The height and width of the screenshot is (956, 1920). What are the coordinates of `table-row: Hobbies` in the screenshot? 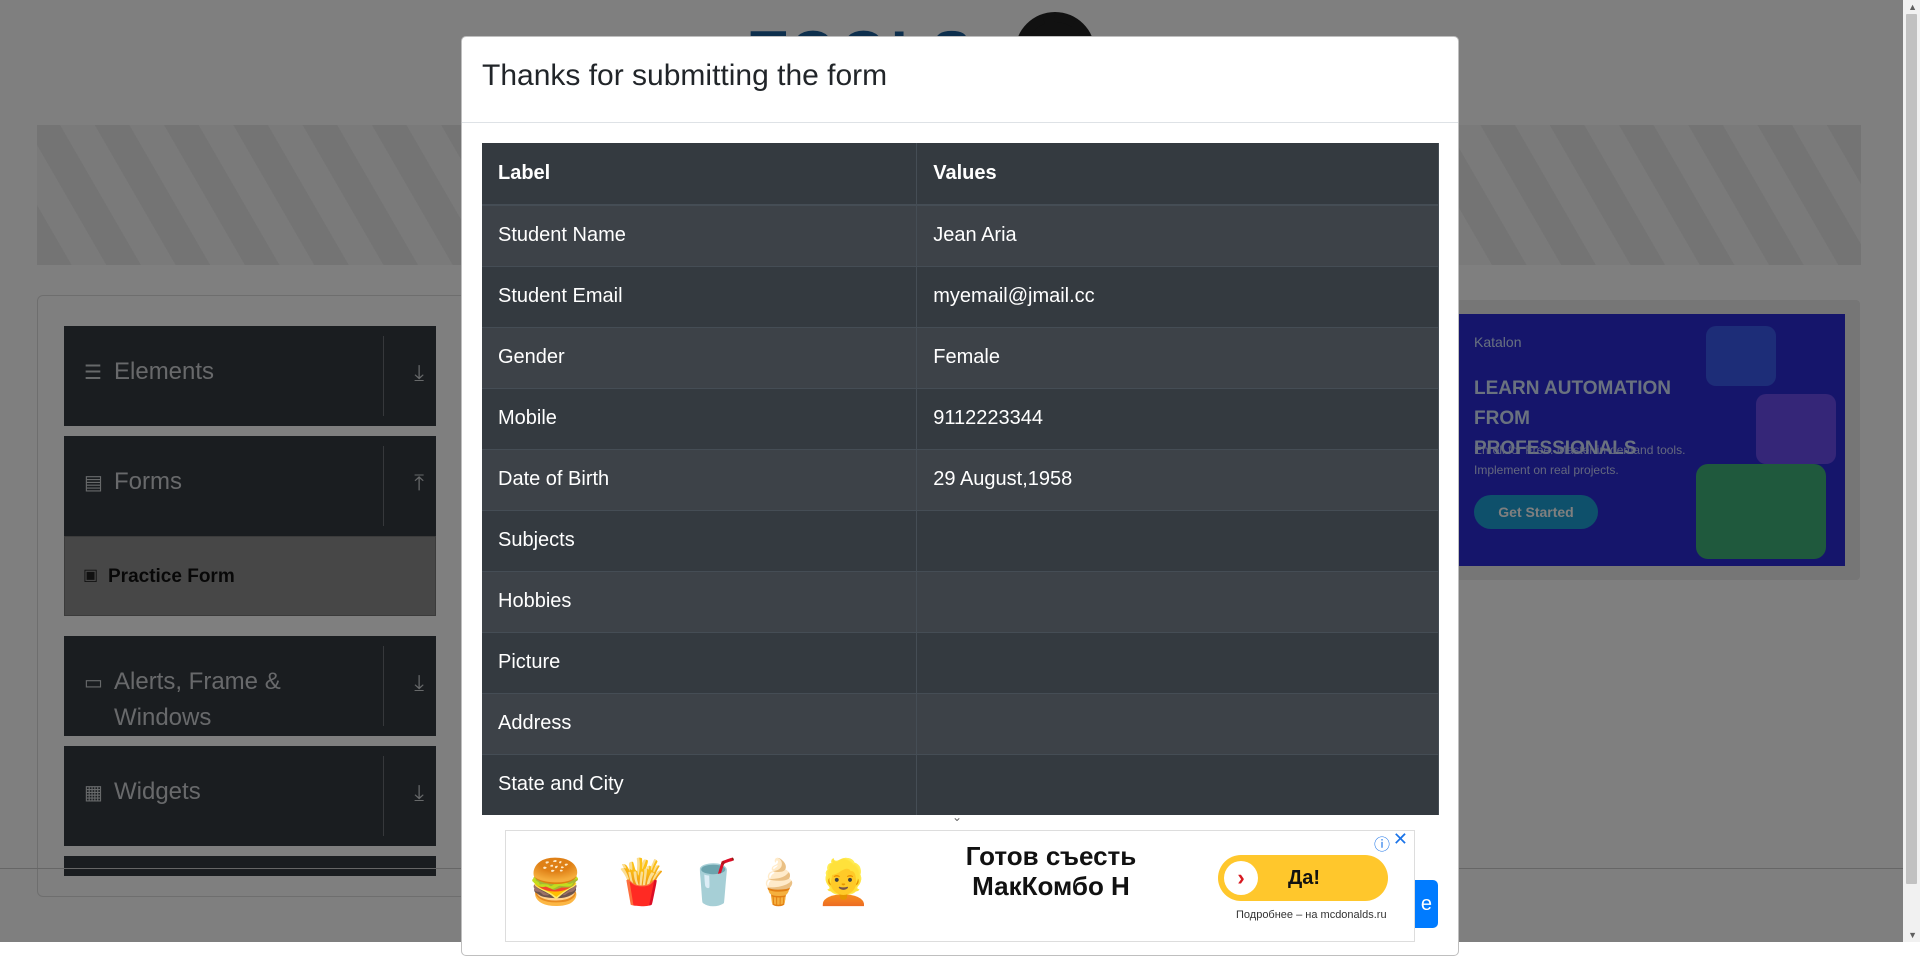 It's located at (960, 601).